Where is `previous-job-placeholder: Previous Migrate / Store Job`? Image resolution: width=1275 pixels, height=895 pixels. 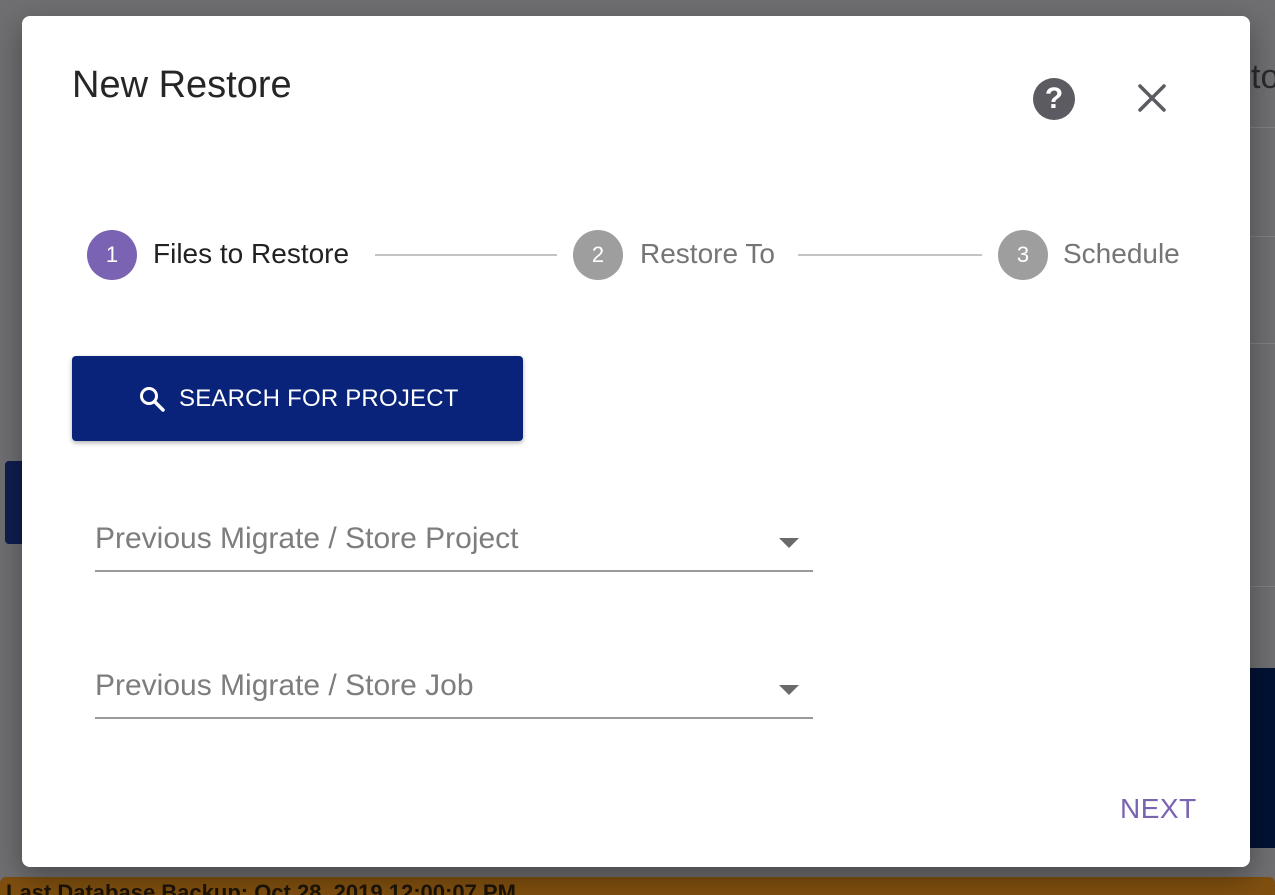 previous-job-placeholder: Previous Migrate / Store Job is located at coordinates (284, 685).